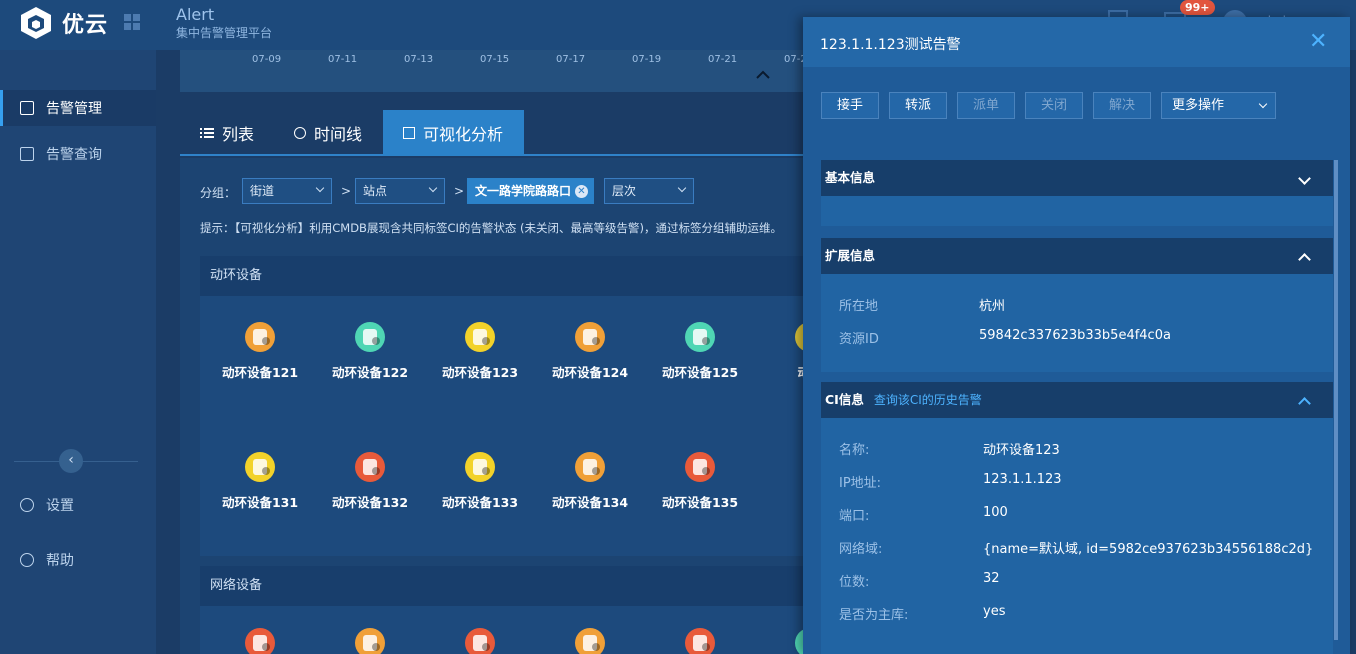 This screenshot has height=654, width=1356. What do you see at coordinates (986, 105) in the screenshot?
I see `dispatch-button: 派单` at bounding box center [986, 105].